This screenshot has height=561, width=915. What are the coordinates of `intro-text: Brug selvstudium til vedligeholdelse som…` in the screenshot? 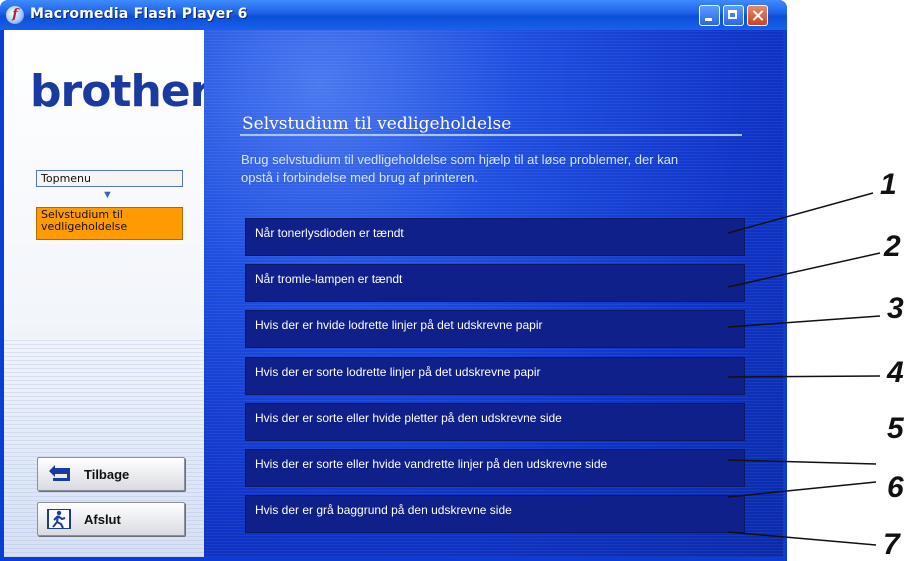 It's located at (460, 168).